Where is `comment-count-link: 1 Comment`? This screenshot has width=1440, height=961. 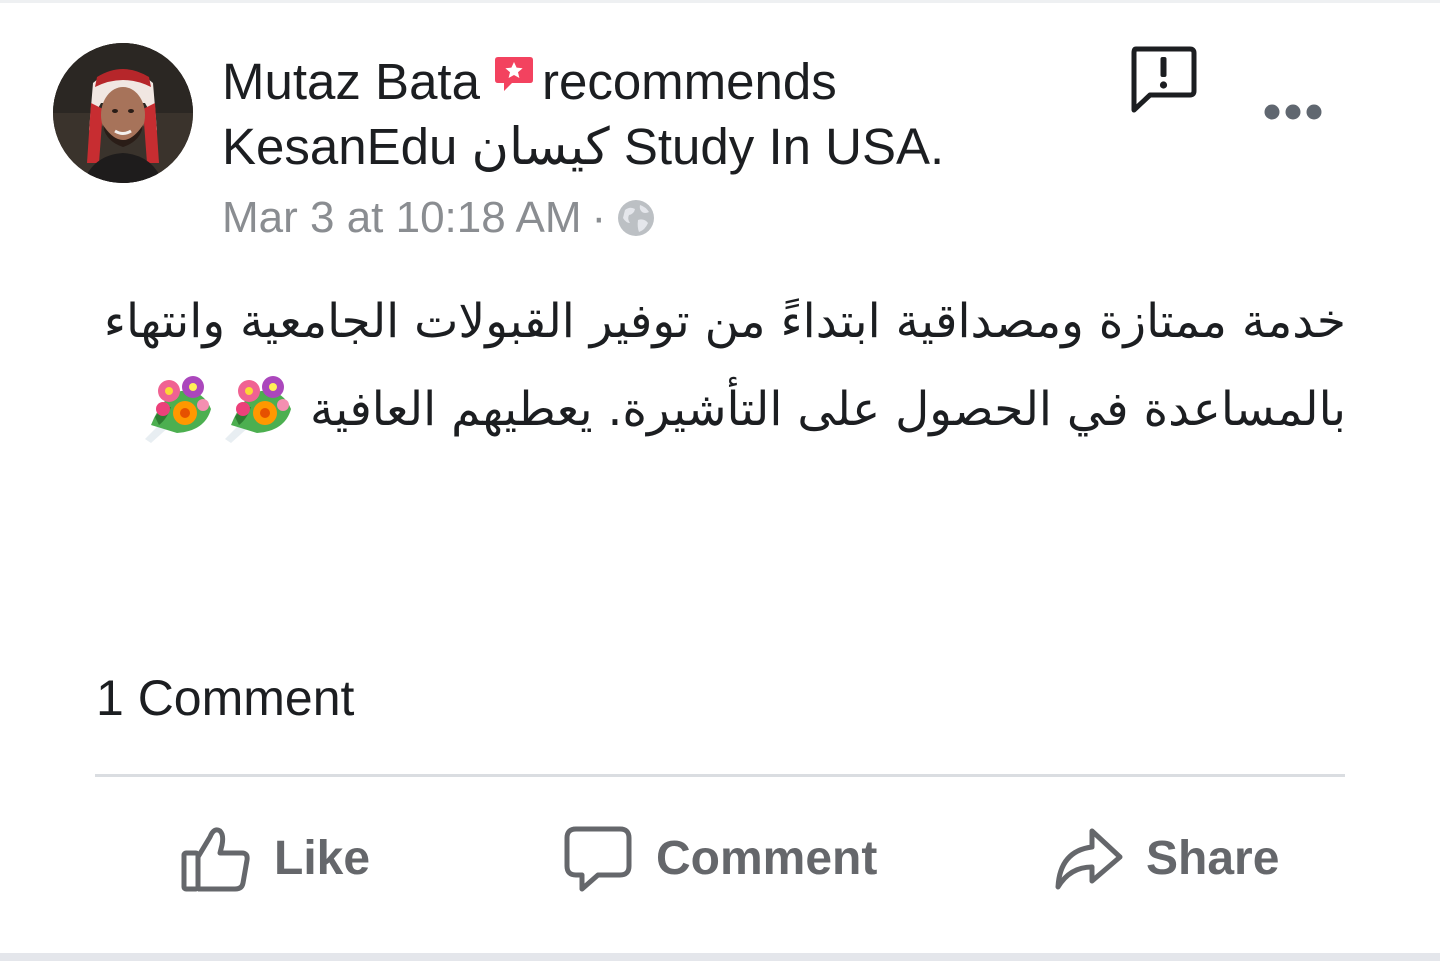 comment-count-link: 1 Comment is located at coordinates (225, 698).